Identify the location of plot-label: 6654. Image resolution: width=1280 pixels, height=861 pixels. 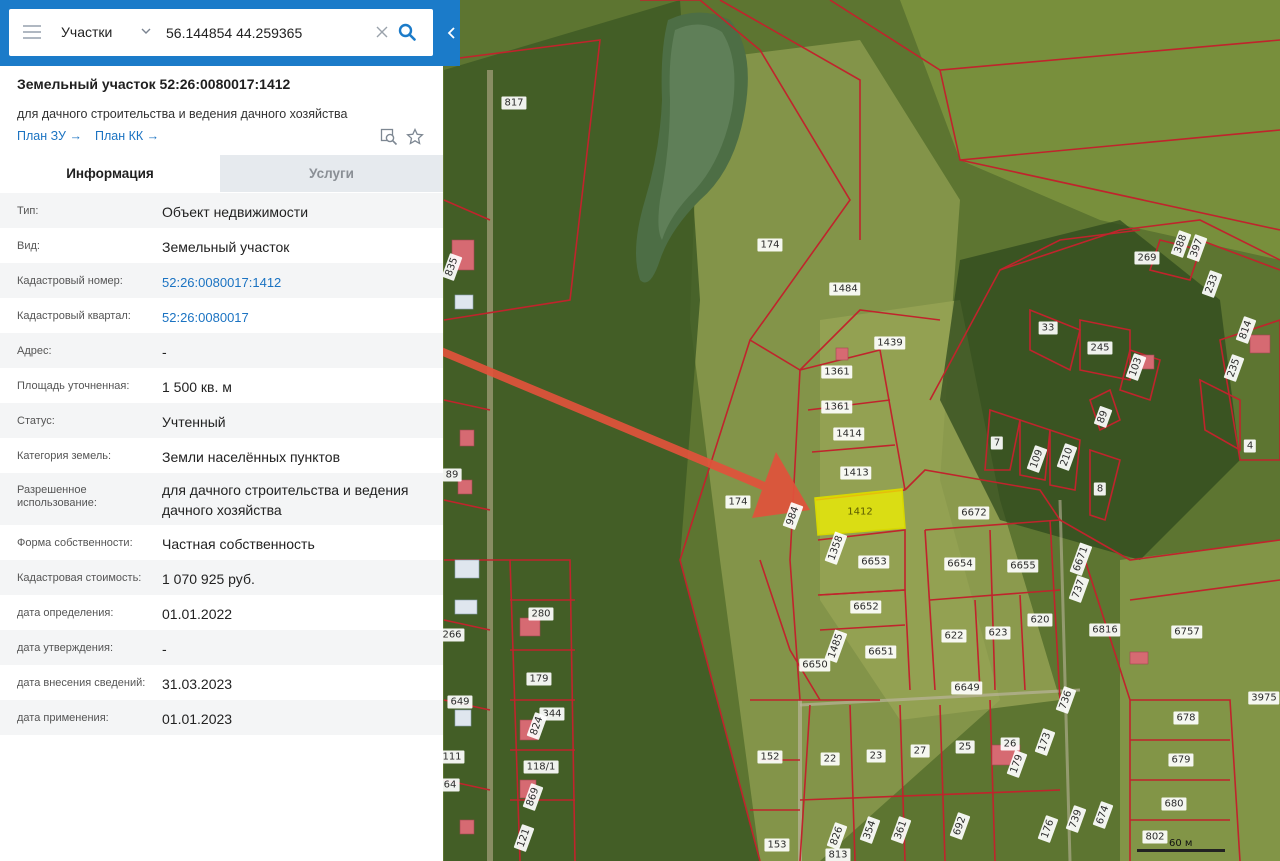
(960, 564).